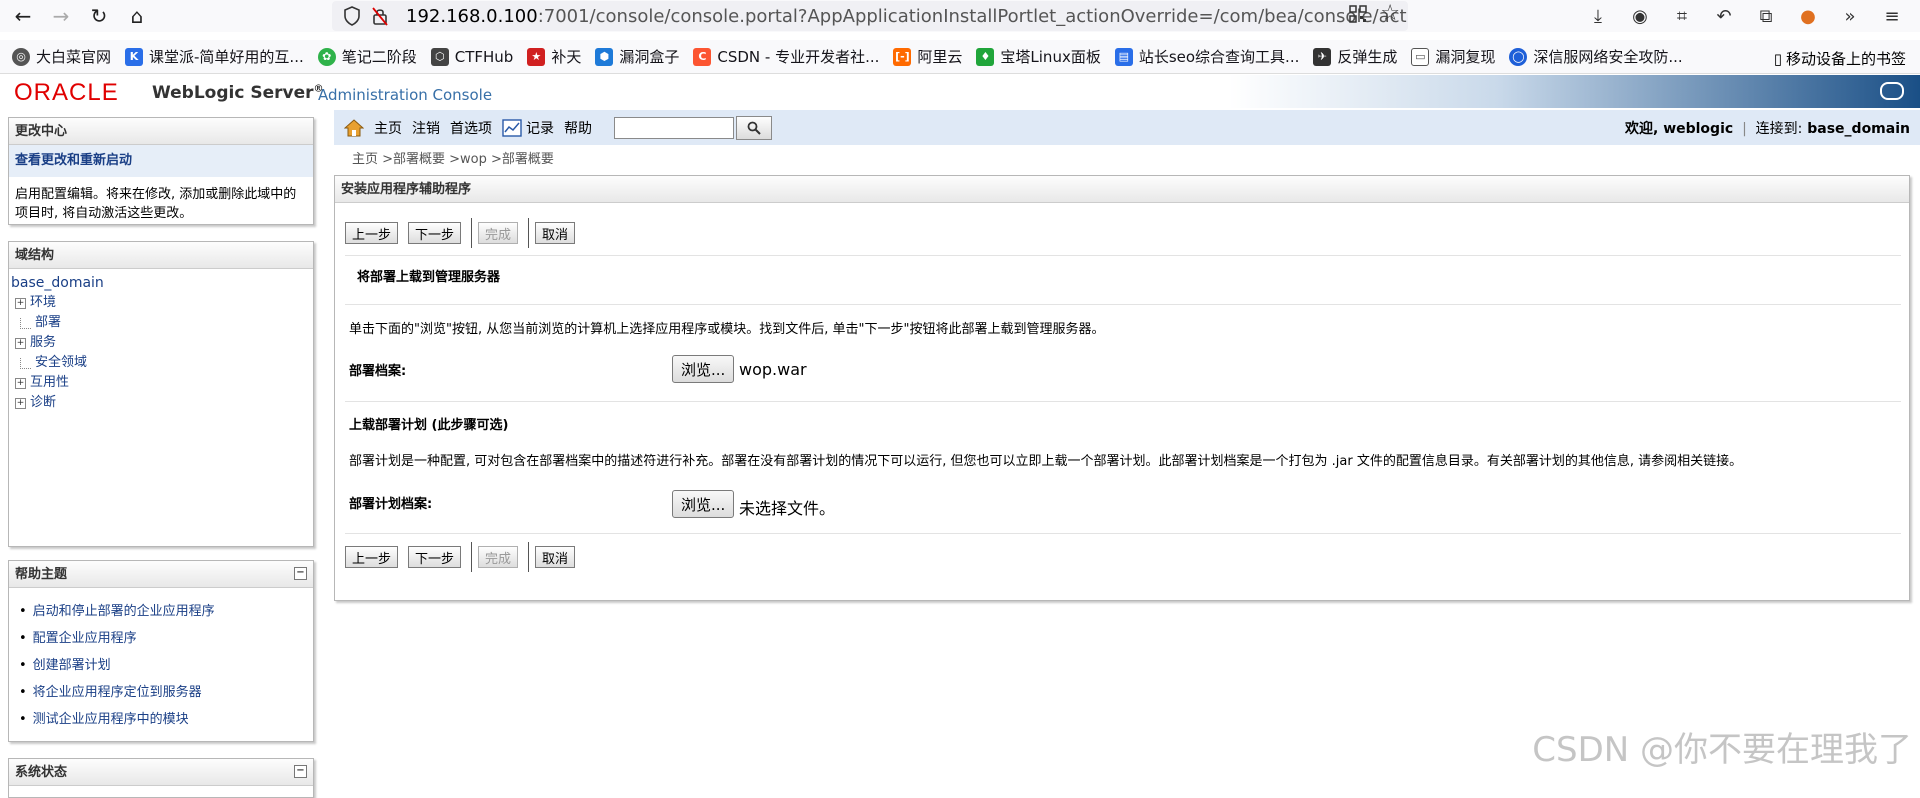 This screenshot has width=1920, height=798. I want to click on breadcrumb: 主页 >部署概要 >wop >部署概要, so click(453, 157).